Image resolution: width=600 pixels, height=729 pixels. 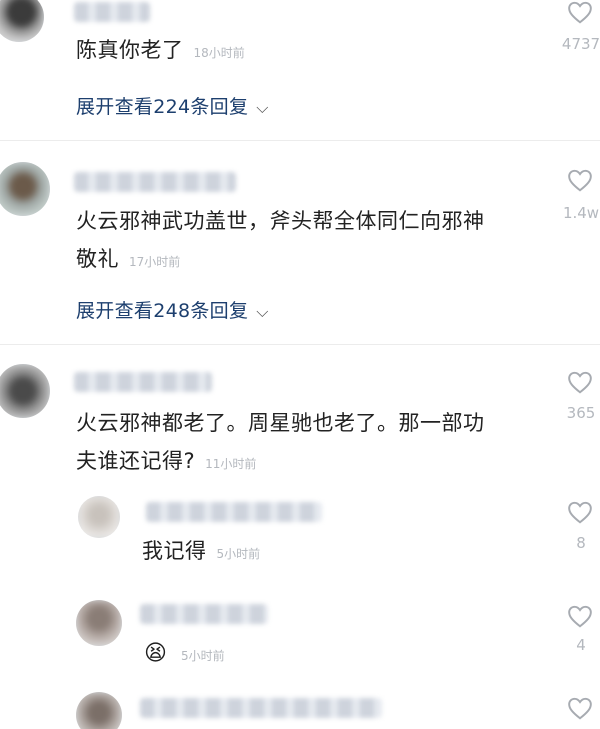 I want to click on comment-text: 火云邪神都老了。周星驰也老了。那一部功 夫谁还记得? 11小时前, so click(x=280, y=442).